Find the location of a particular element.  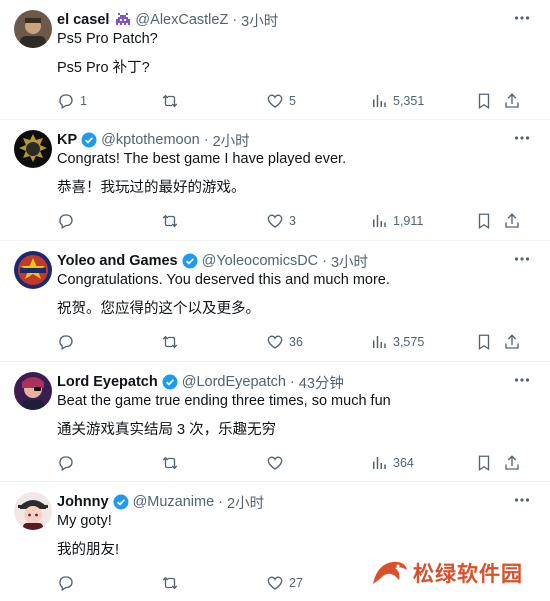

like-button: 27 is located at coordinates (284, 583).